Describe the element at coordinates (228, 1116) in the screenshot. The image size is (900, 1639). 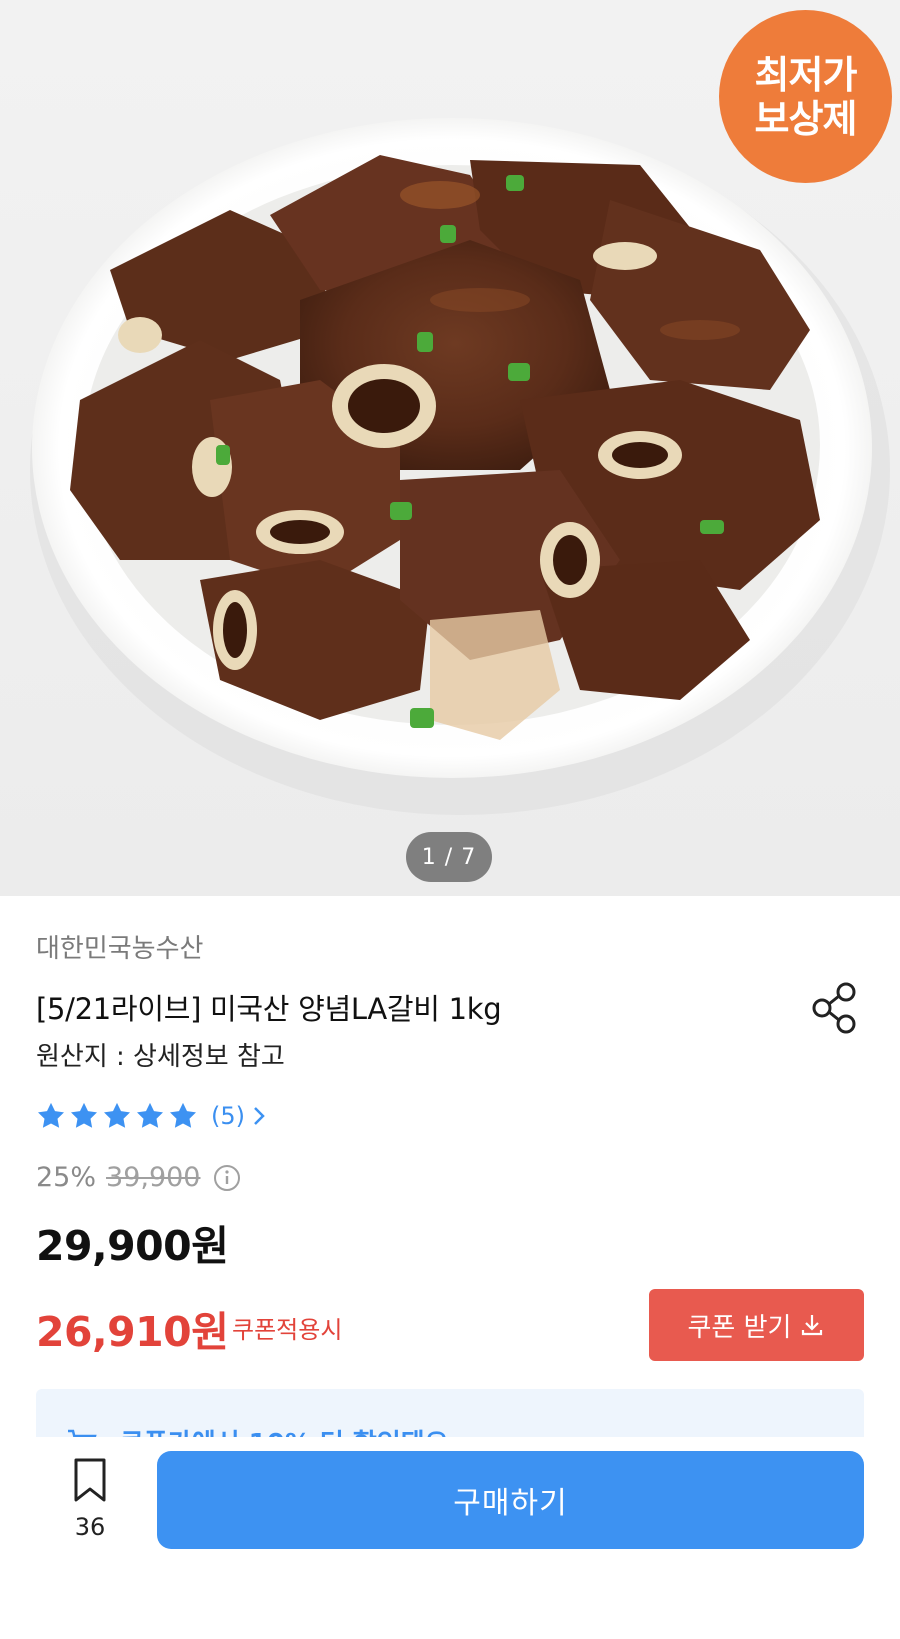
I see `review-count: (5)` at that location.